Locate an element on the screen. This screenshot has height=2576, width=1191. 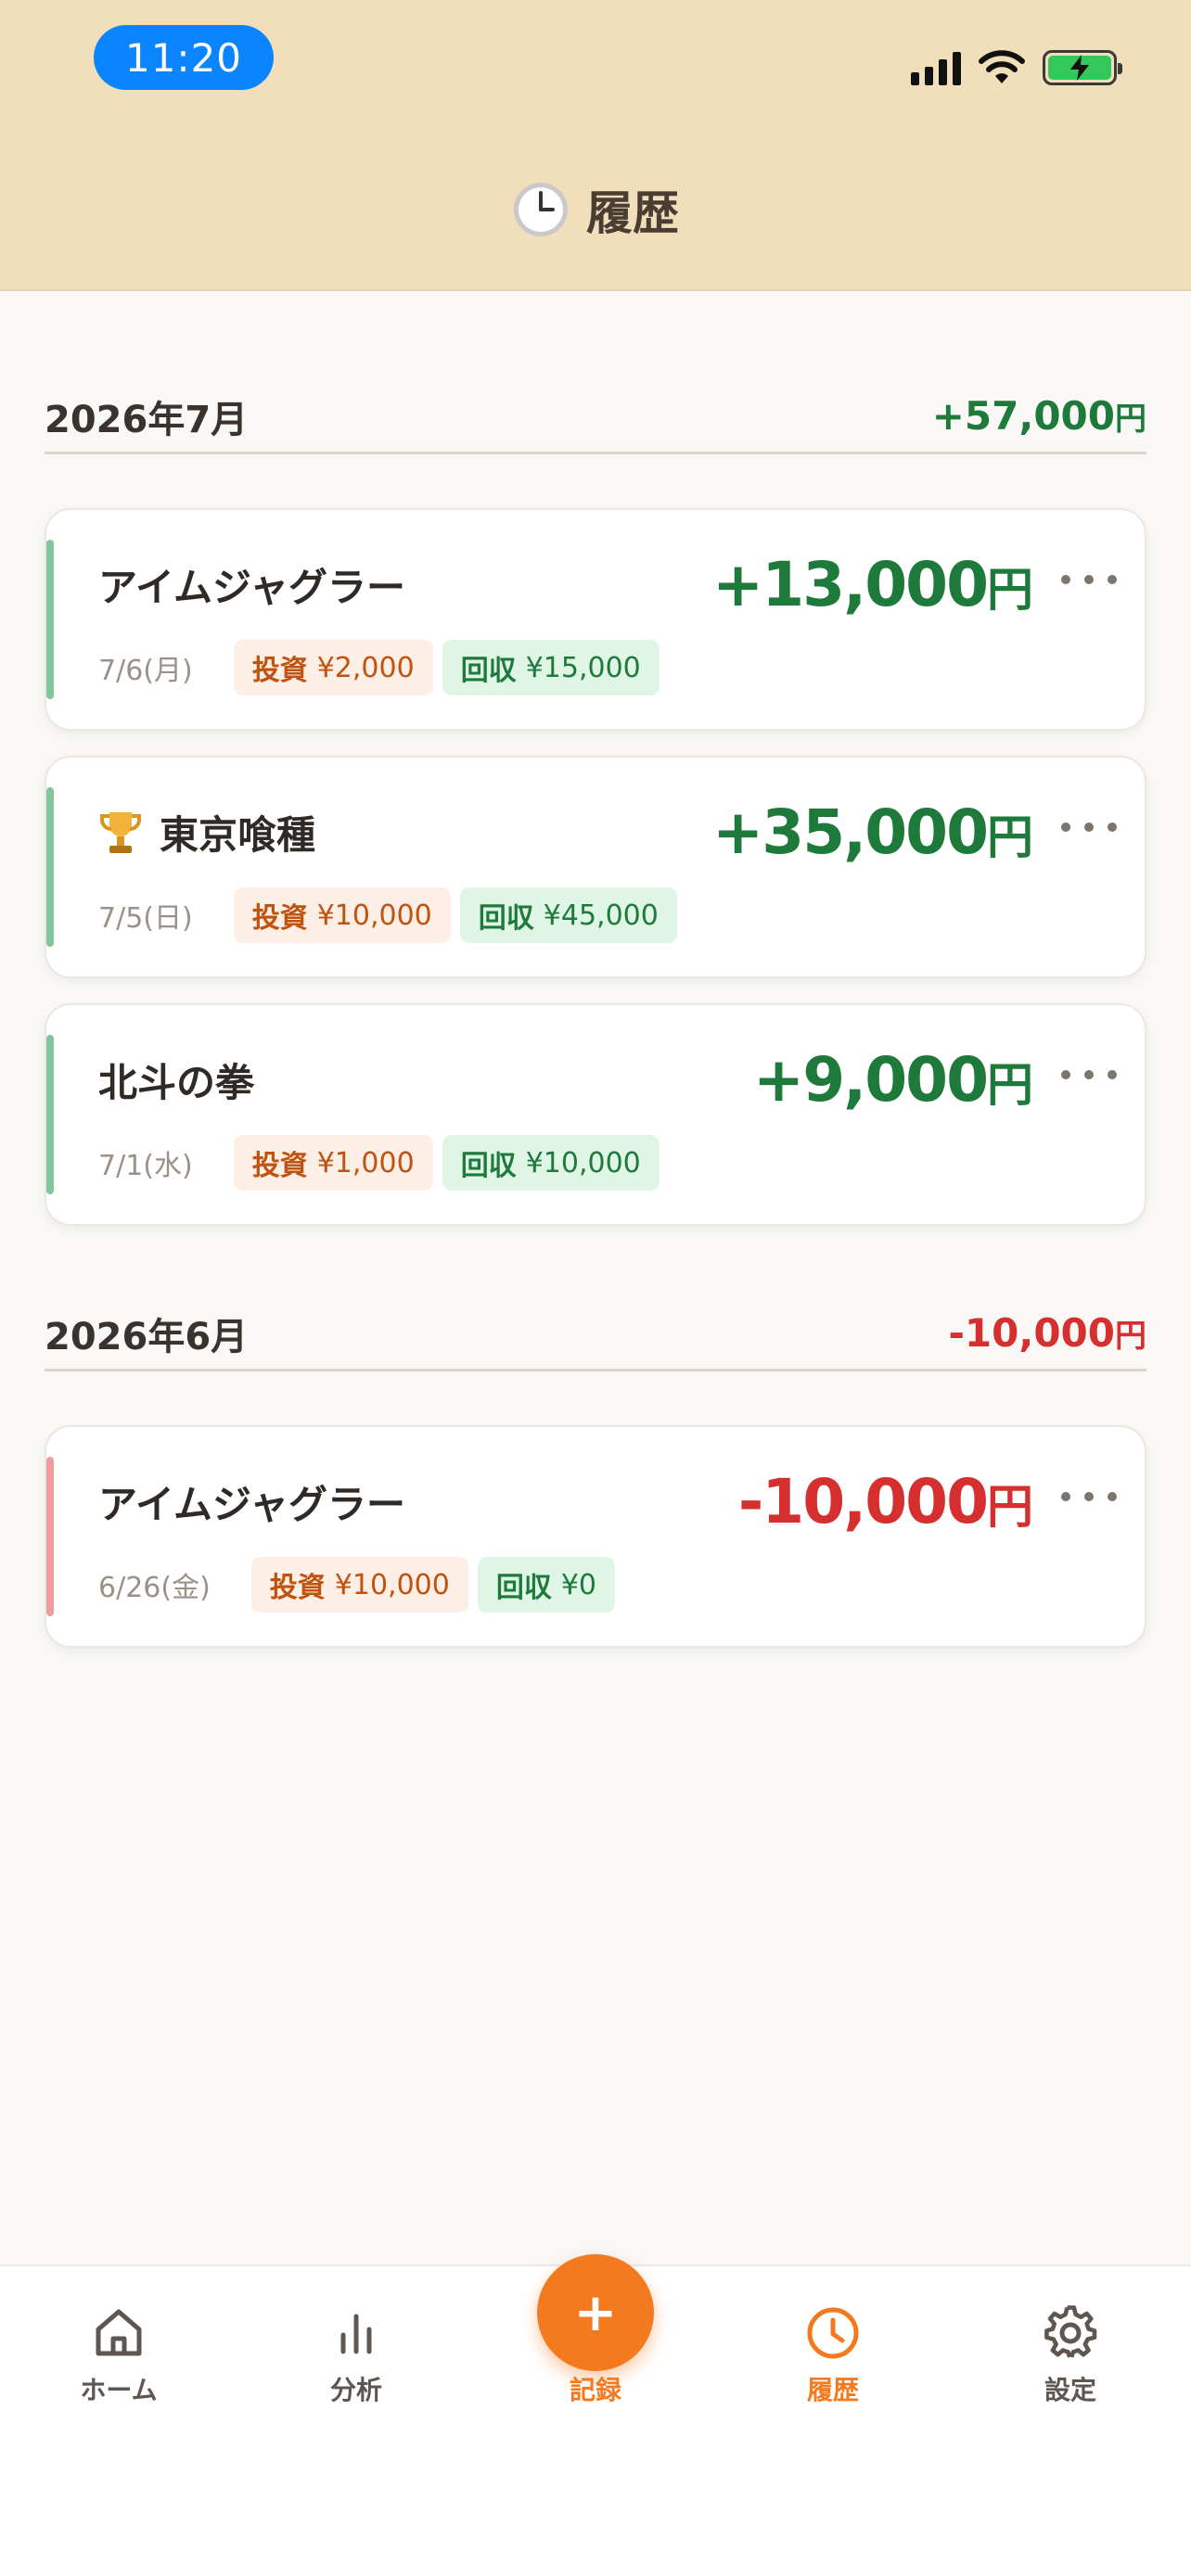
result-amount: -10,000円 is located at coordinates (885, 1501).